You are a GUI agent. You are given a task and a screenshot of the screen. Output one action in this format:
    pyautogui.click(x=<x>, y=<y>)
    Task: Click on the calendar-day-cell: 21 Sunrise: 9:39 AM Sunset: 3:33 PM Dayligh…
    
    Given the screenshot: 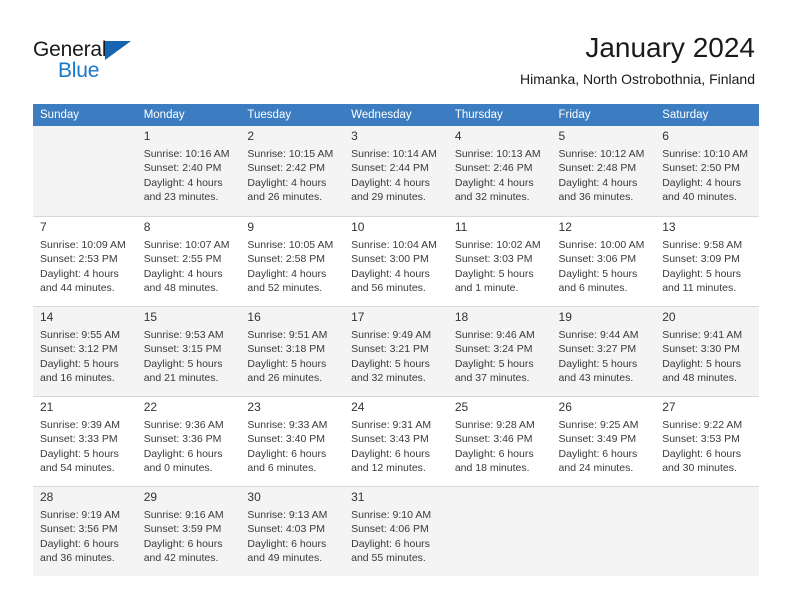 What is the action you would take?
    pyautogui.click(x=85, y=441)
    